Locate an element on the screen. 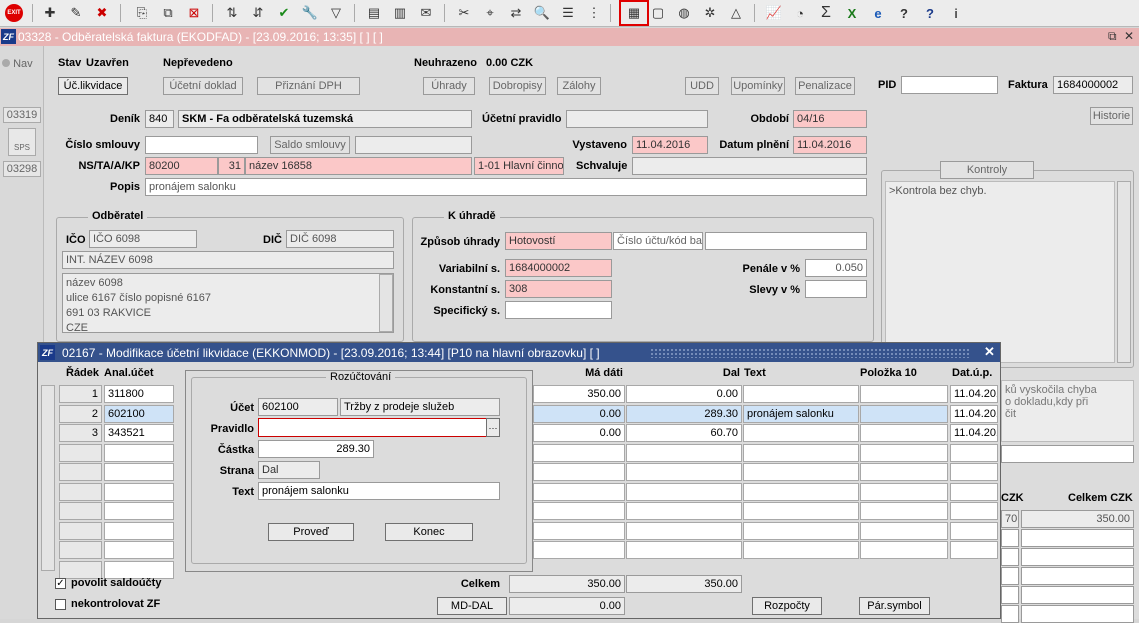  add-icon: ✚ is located at coordinates (50, 13).